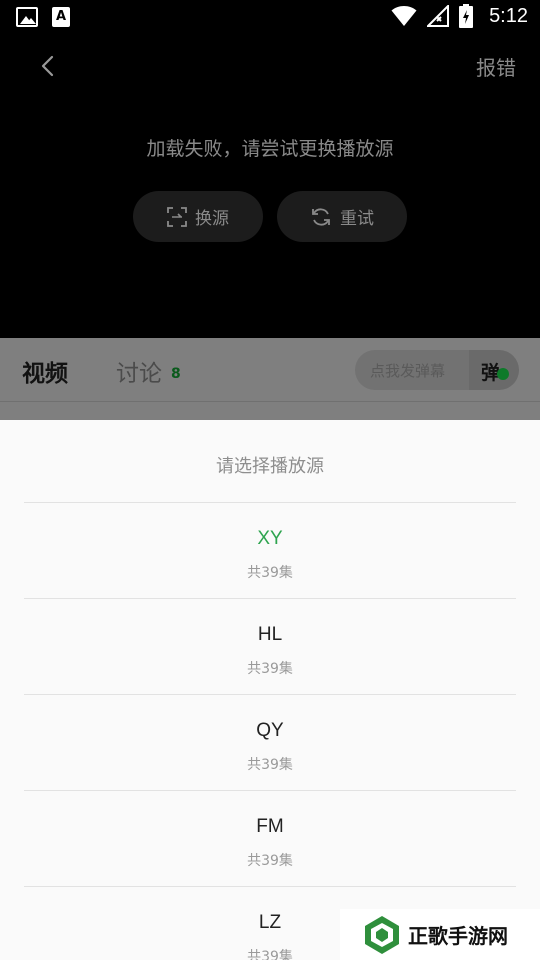 This screenshot has width=540, height=960. Describe the element at coordinates (212, 219) in the screenshot. I see `change-source-label: 换源` at that location.